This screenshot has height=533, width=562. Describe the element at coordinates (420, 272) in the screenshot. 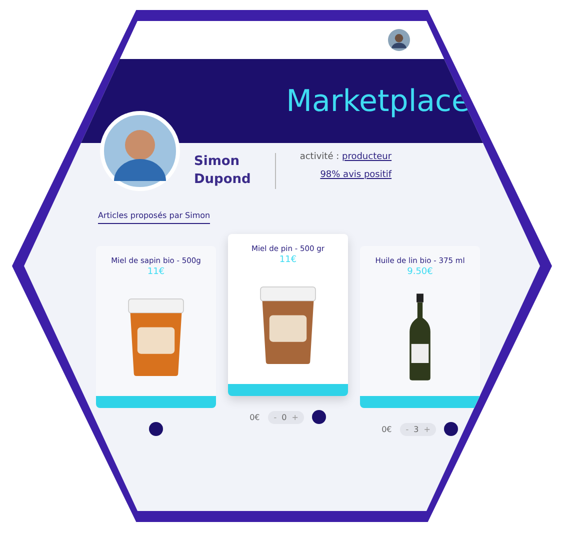

I see `product-price: 9.50€` at that location.